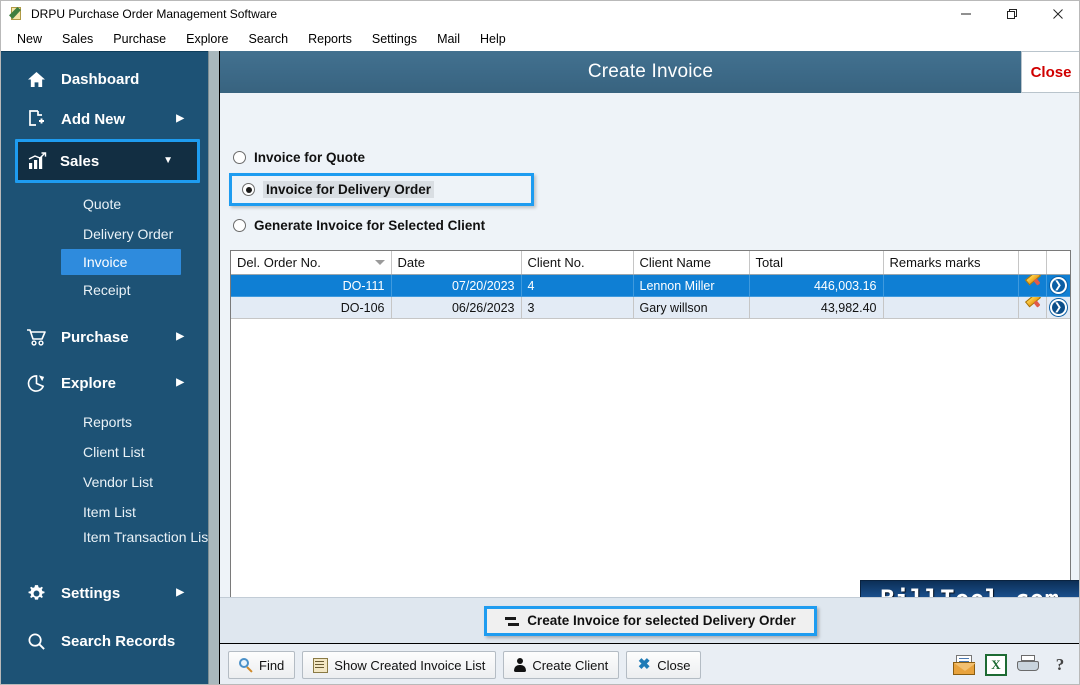 This screenshot has height=685, width=1080. I want to click on cell-del-order-no: DO-106, so click(311, 307).